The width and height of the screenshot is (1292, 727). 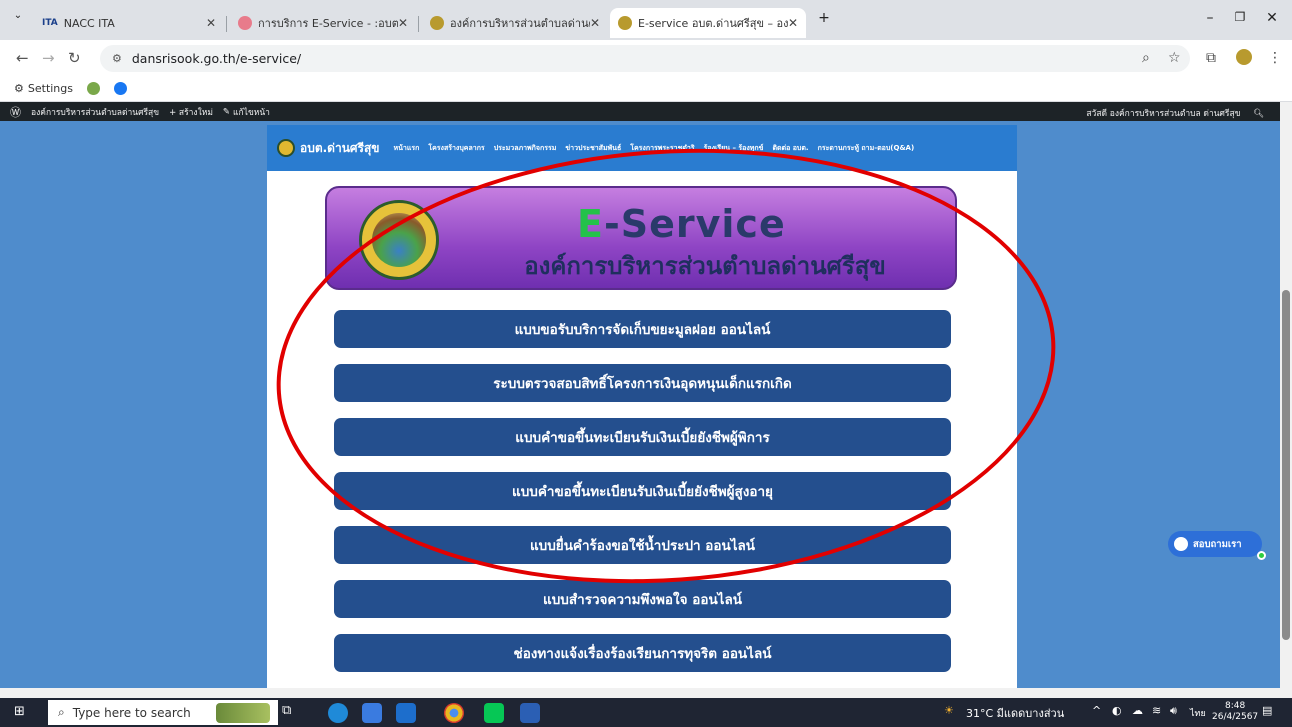 I want to click on site-name: อบต.ด่านศรีสุข, so click(x=340, y=148).